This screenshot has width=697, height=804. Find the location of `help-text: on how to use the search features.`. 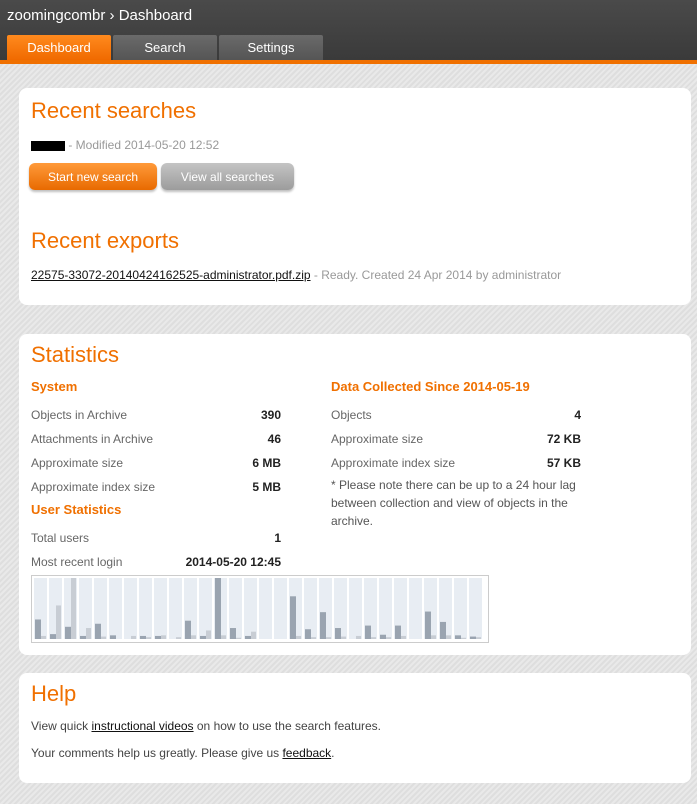

help-text: on how to use the search features. is located at coordinates (287, 726).